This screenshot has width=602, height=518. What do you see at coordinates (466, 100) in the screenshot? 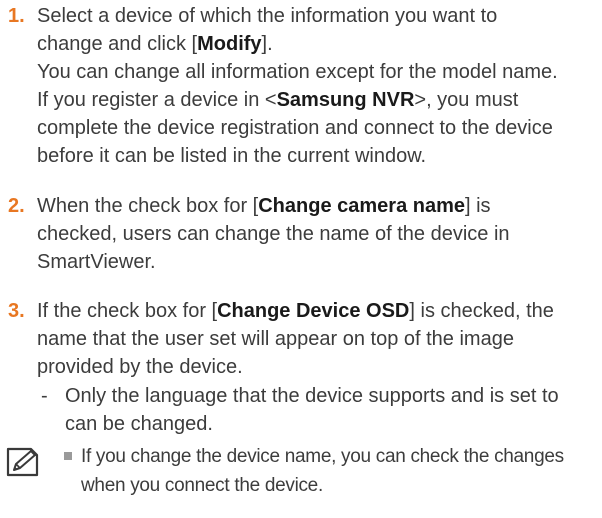
I see `text-run: >, you must` at bounding box center [466, 100].